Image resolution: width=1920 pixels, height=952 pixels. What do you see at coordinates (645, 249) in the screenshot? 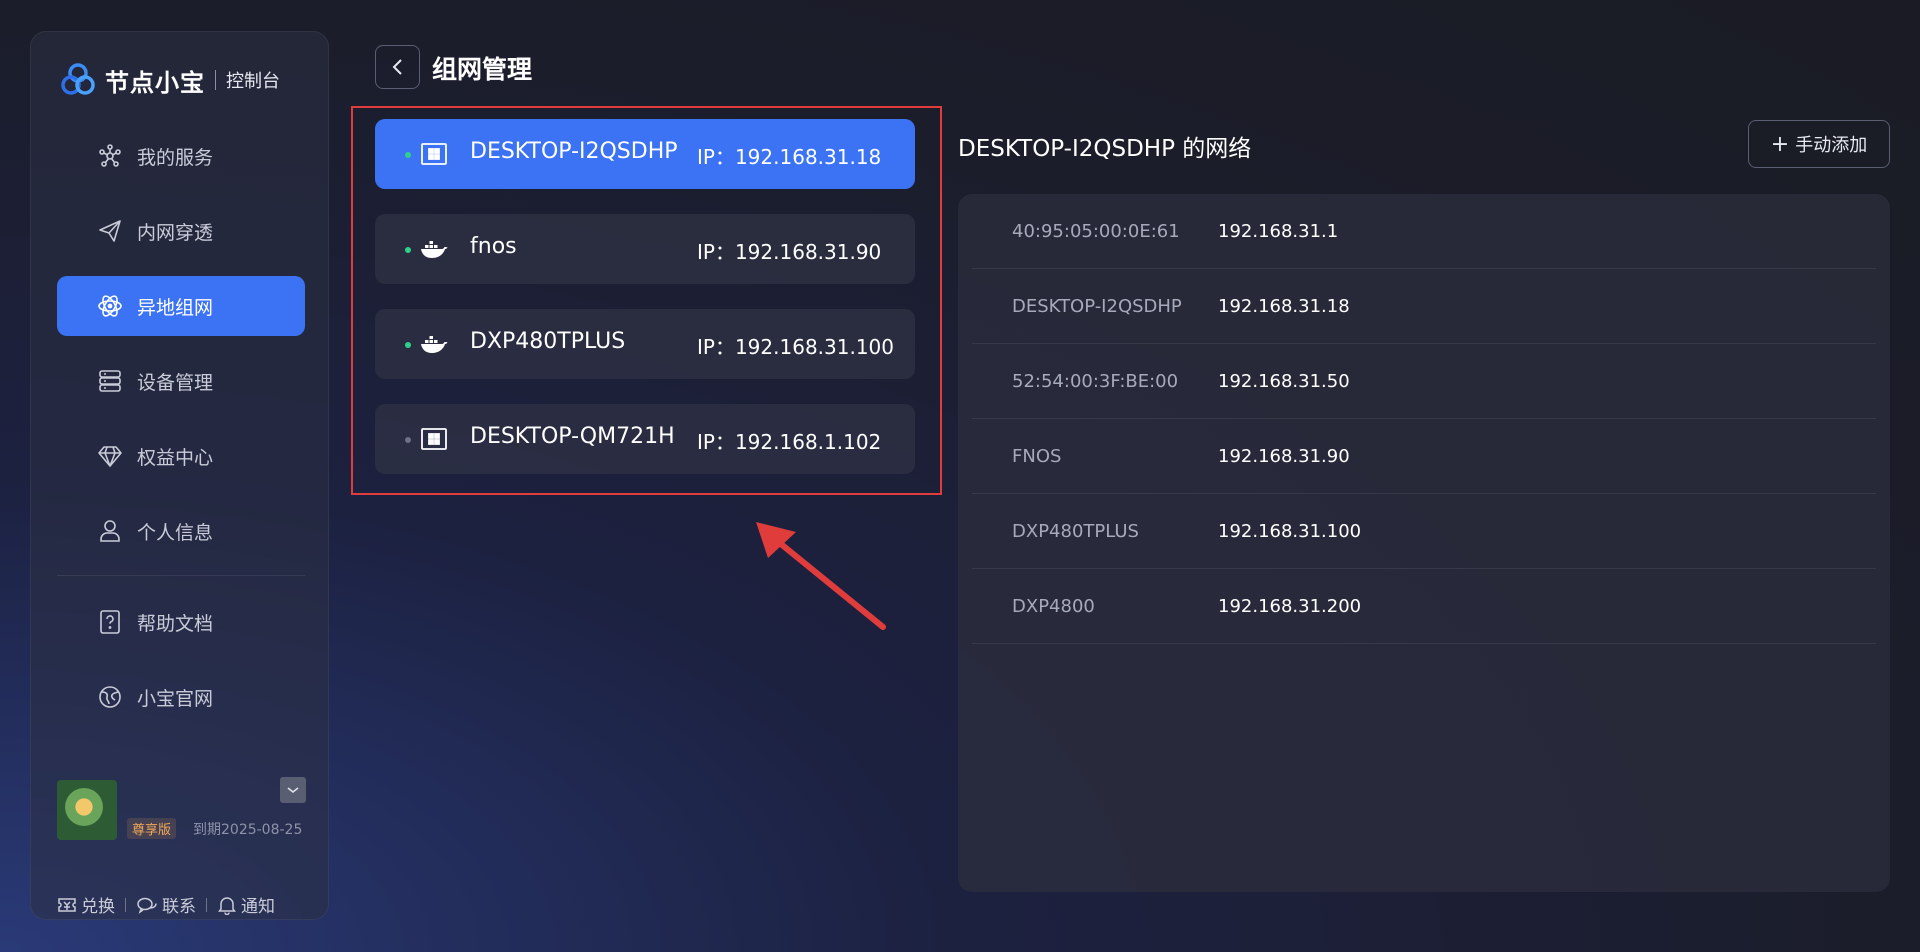
I see `device-card: fnos IP：192.168.31.90` at bounding box center [645, 249].